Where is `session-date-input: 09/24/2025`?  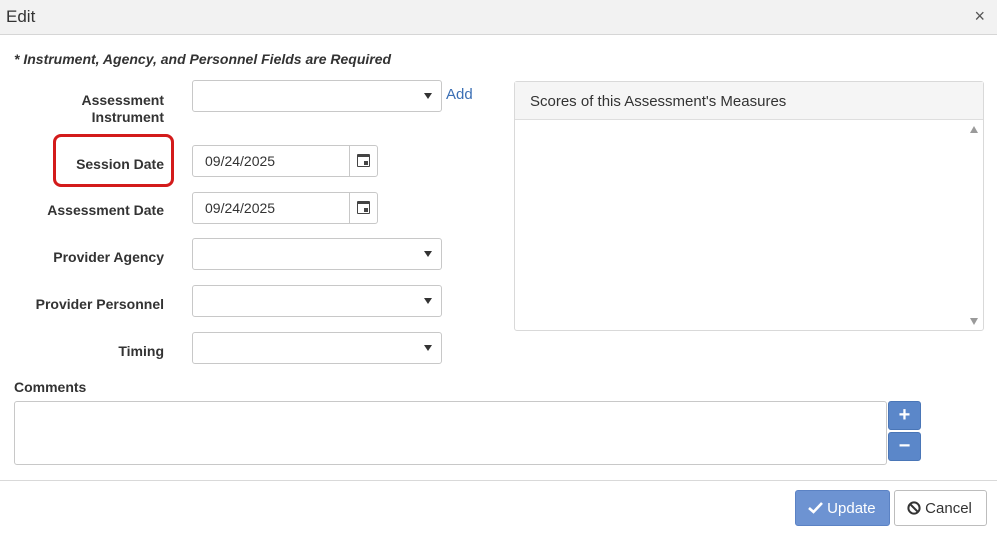
session-date-input: 09/24/2025 is located at coordinates (285, 161).